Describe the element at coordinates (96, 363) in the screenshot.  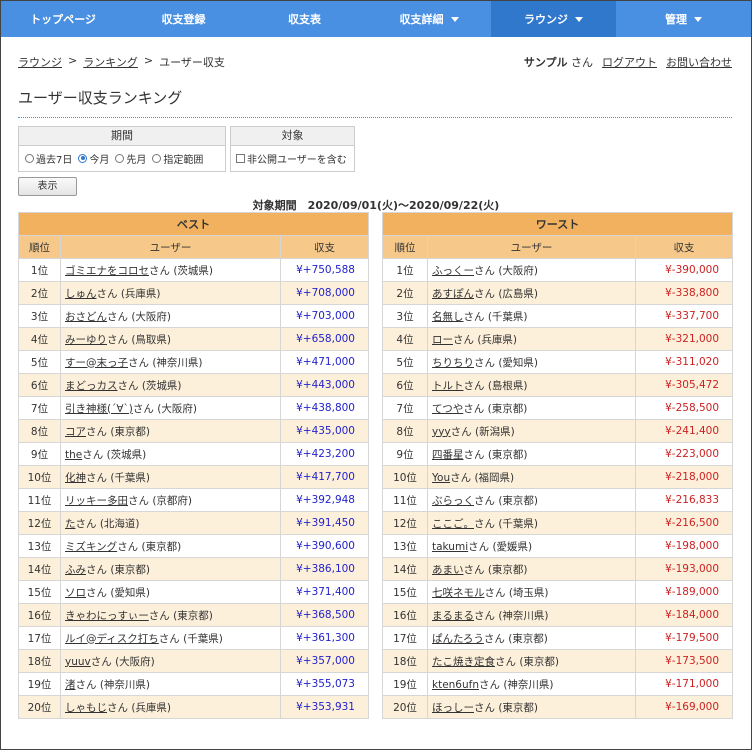
I see `user-link: すー@末っ子` at that location.